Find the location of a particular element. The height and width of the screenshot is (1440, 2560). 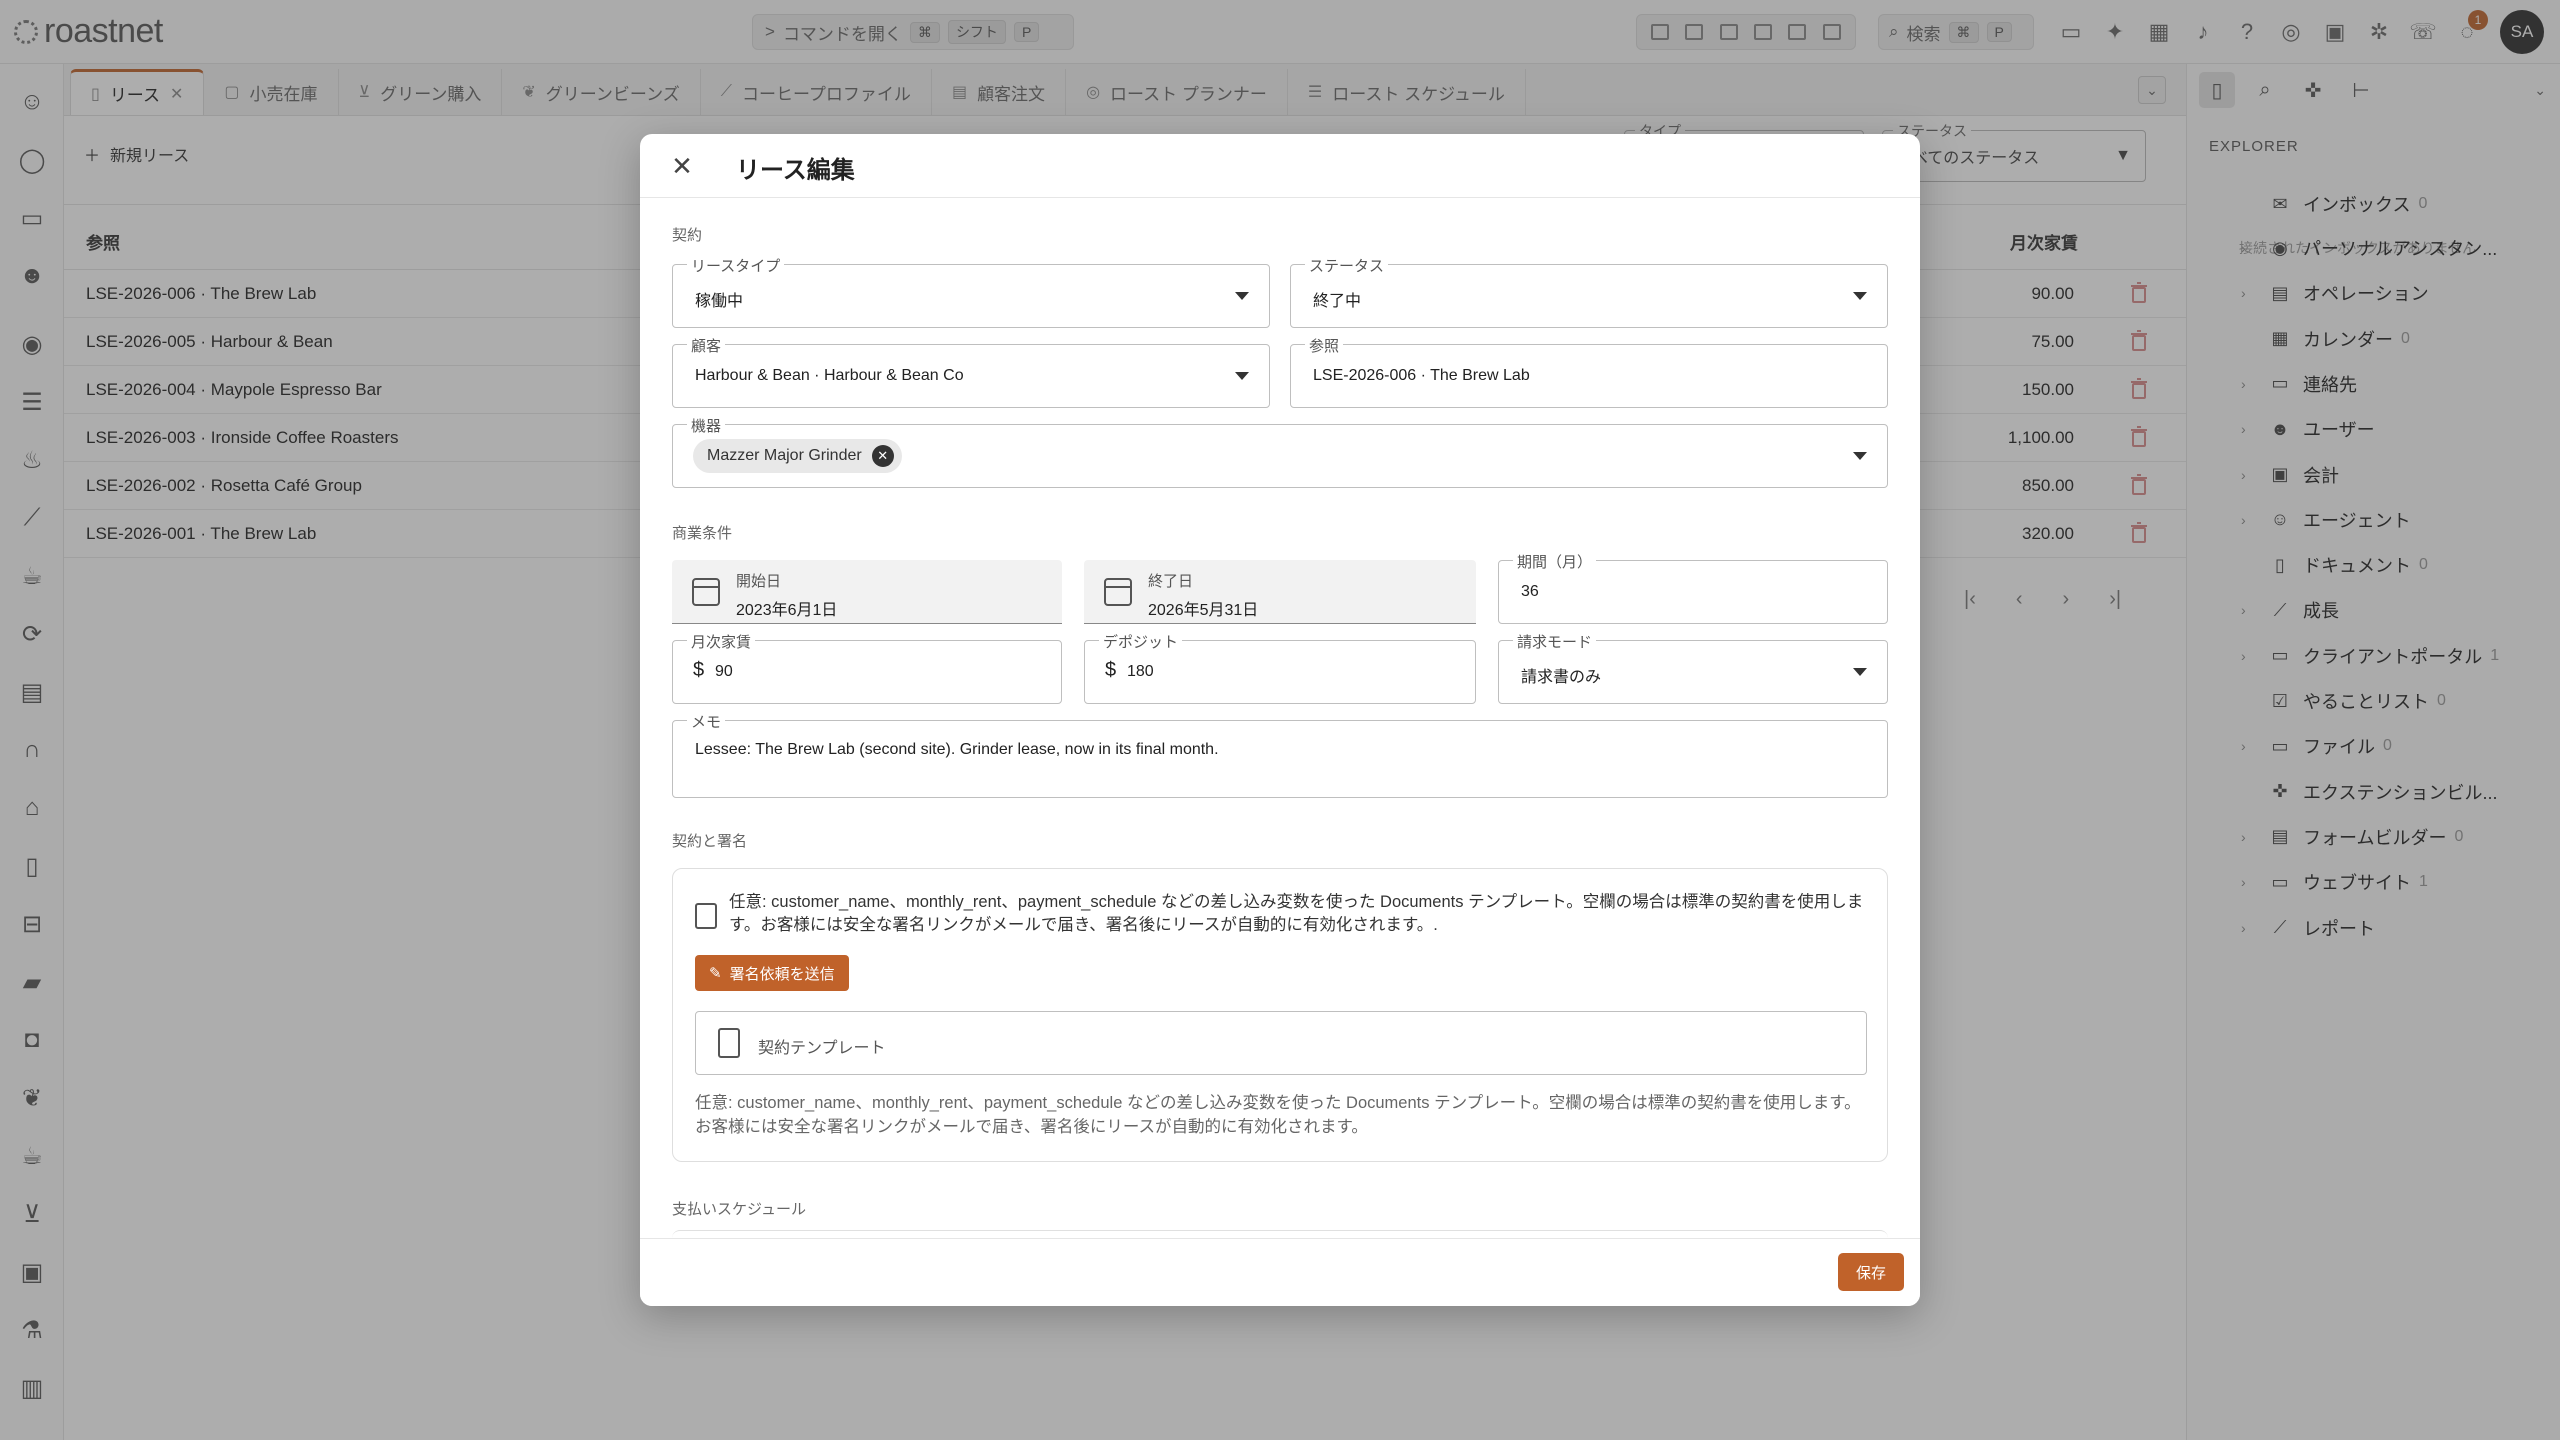

field-value: LSE-2026-006 · The Brew Lab is located at coordinates (1421, 375).